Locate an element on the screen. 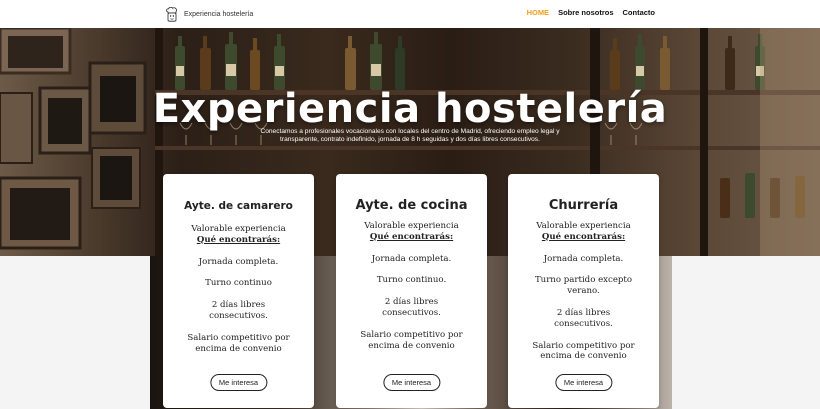 Image resolution: width=820 pixels, height=409 pixels. card-line: Turno continuo. is located at coordinates (411, 280).